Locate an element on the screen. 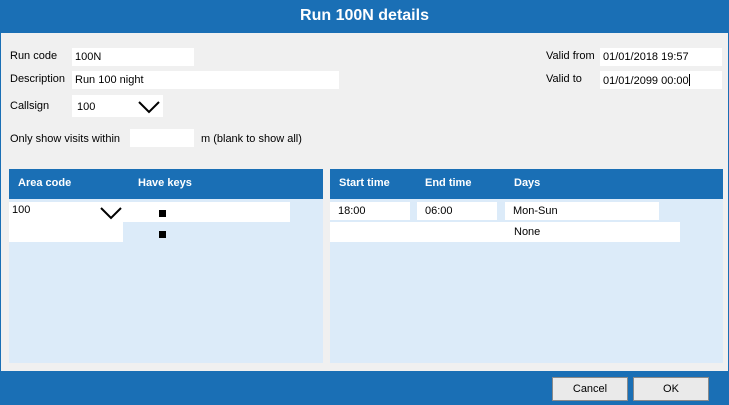  dialog-title-bar: Run 100N details is located at coordinates (364, 16).